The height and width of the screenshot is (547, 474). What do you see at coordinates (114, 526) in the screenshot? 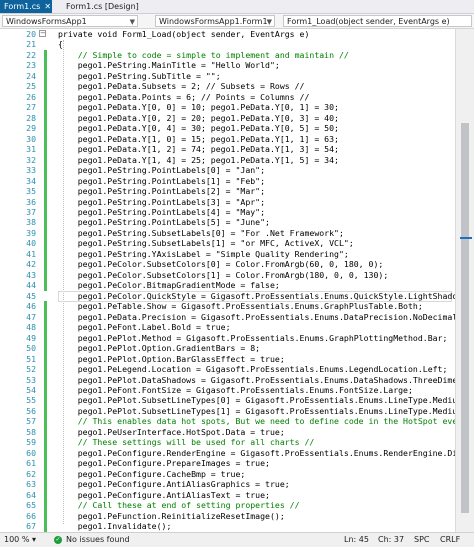
I see `code-text: pego1.Invalidate();` at bounding box center [114, 526].